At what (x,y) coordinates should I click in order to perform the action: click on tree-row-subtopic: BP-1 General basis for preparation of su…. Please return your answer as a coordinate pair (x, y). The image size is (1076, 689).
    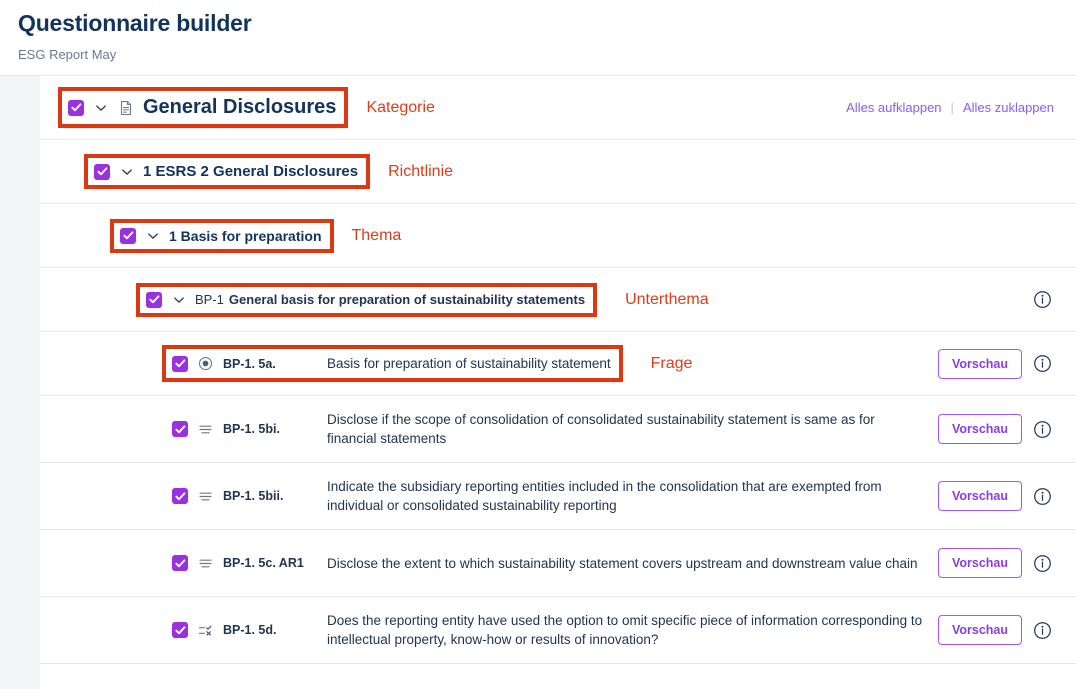
    Looking at the image, I should click on (558, 300).